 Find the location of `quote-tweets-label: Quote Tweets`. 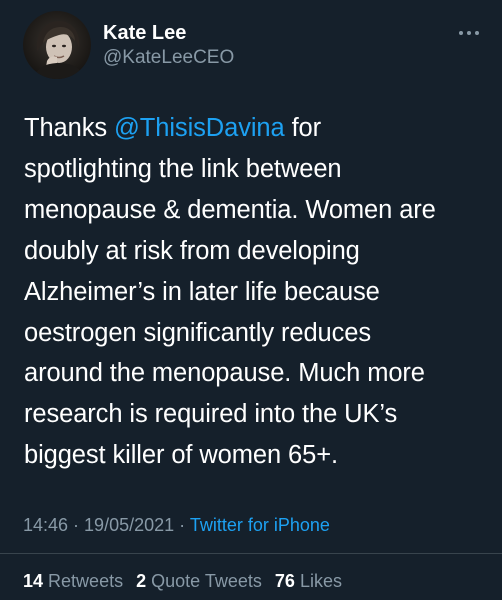

quote-tweets-label: Quote Tweets is located at coordinates (206, 581).